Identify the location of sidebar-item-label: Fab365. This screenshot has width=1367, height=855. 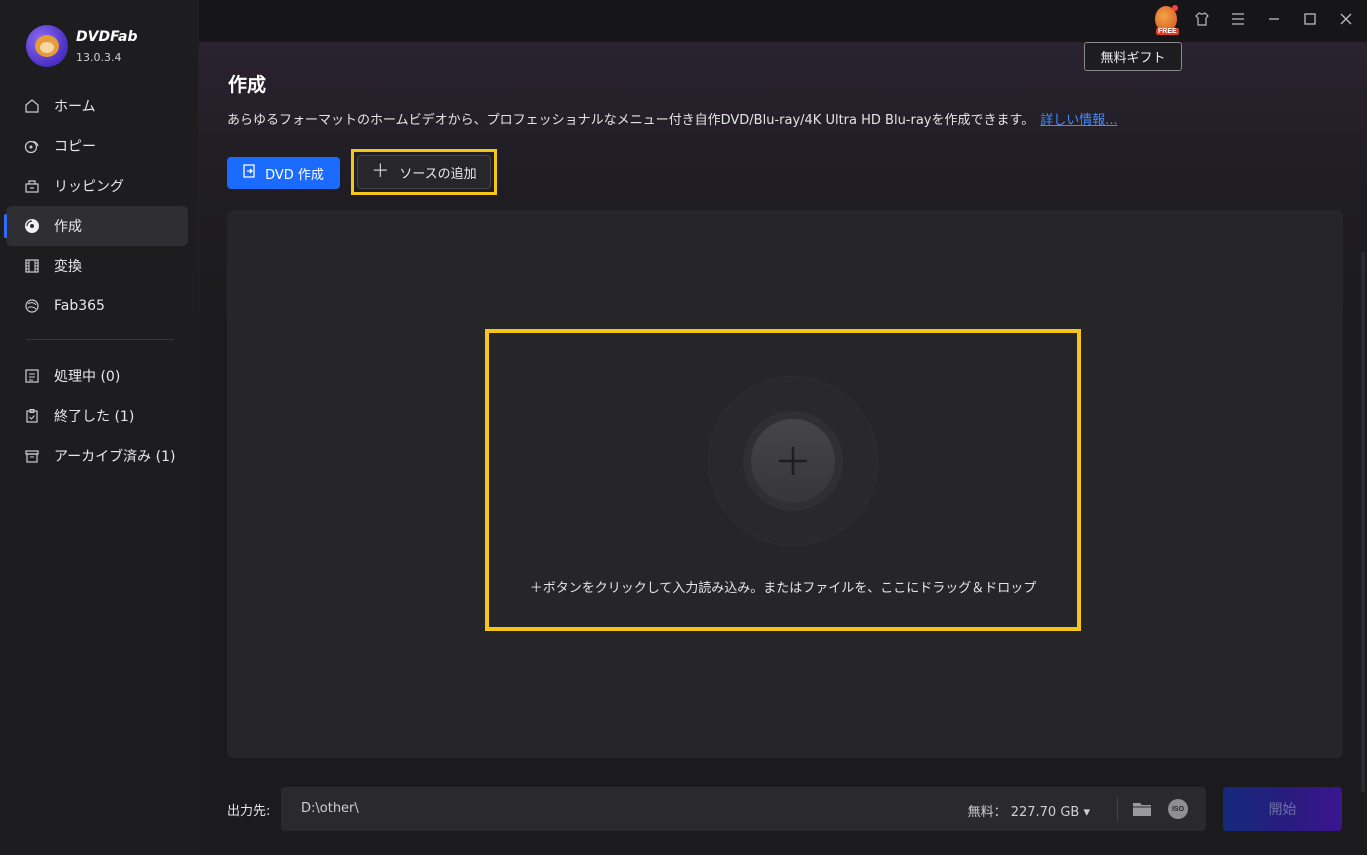
(79, 306).